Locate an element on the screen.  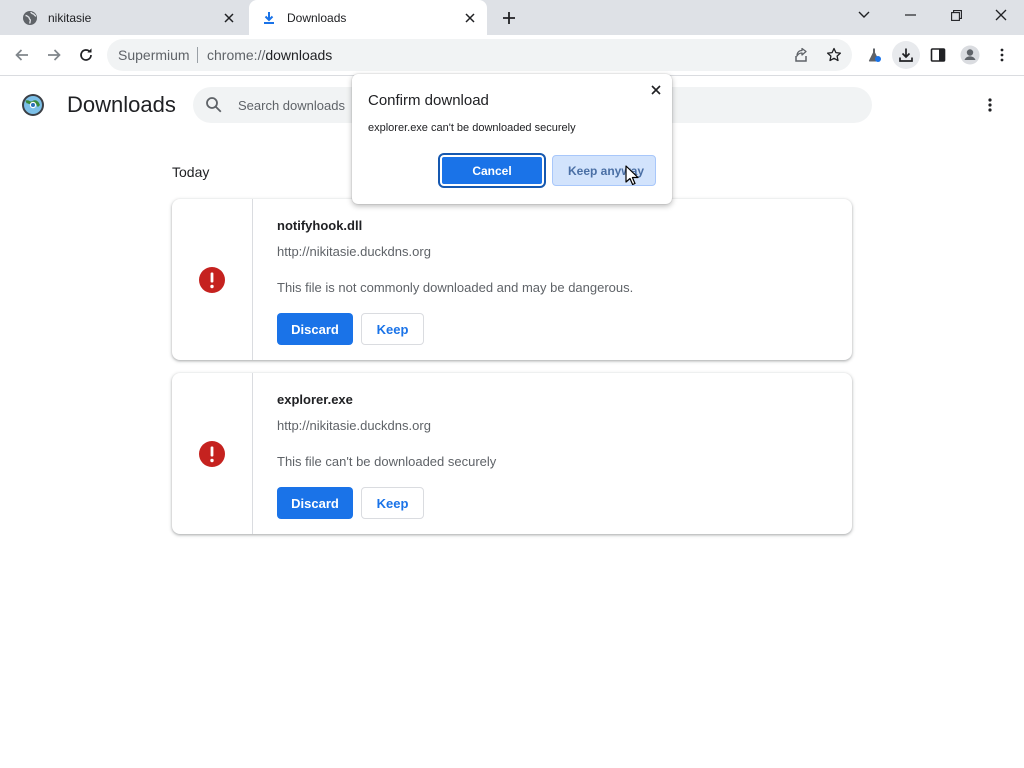
restore-button is located at coordinates (956, 15).